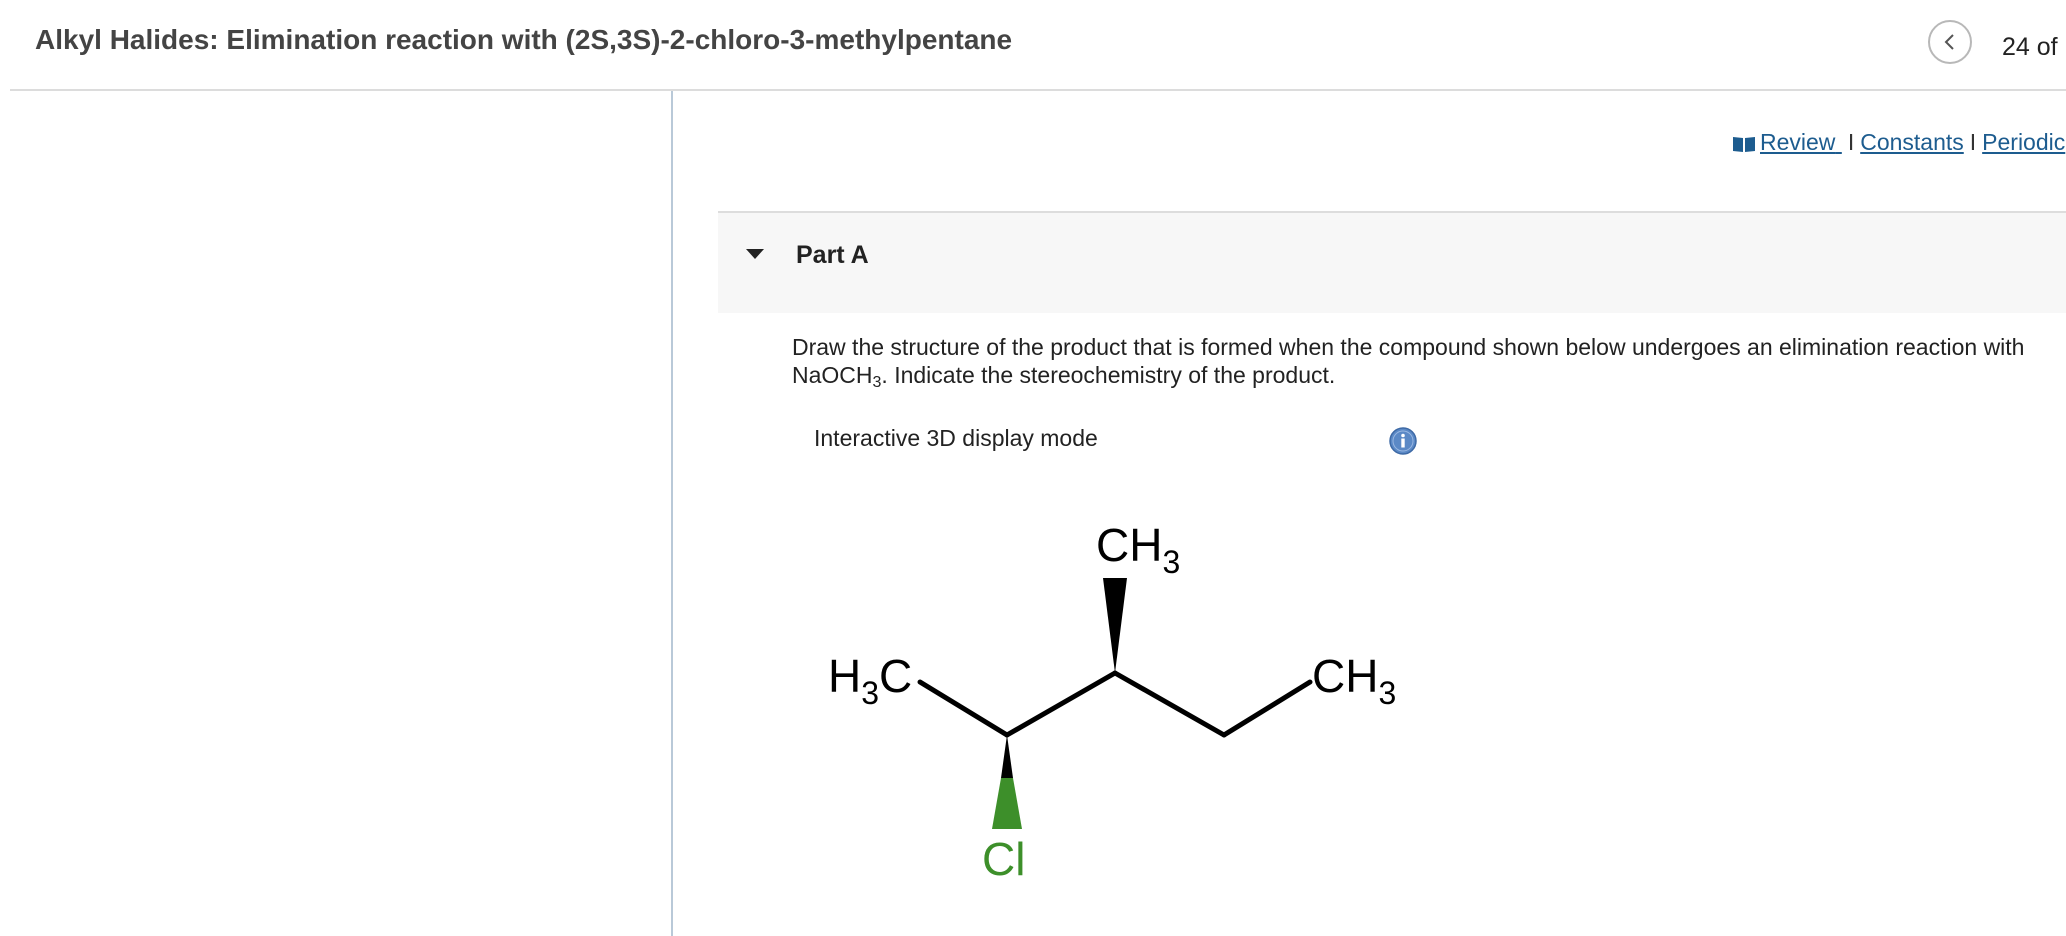 This screenshot has height=936, width=2066. I want to click on wedge-bond-chloro-upper, so click(1007, 756).